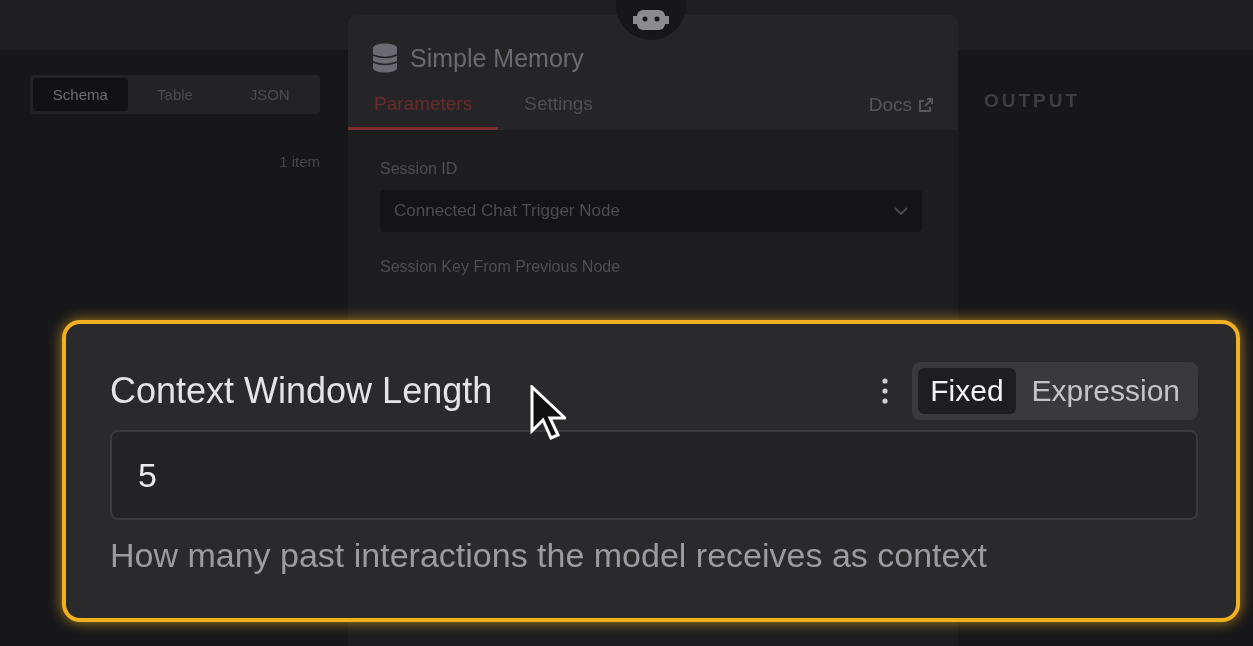 This screenshot has width=1253, height=646. Describe the element at coordinates (423, 106) in the screenshot. I see `panel-tab: Parameters` at that location.